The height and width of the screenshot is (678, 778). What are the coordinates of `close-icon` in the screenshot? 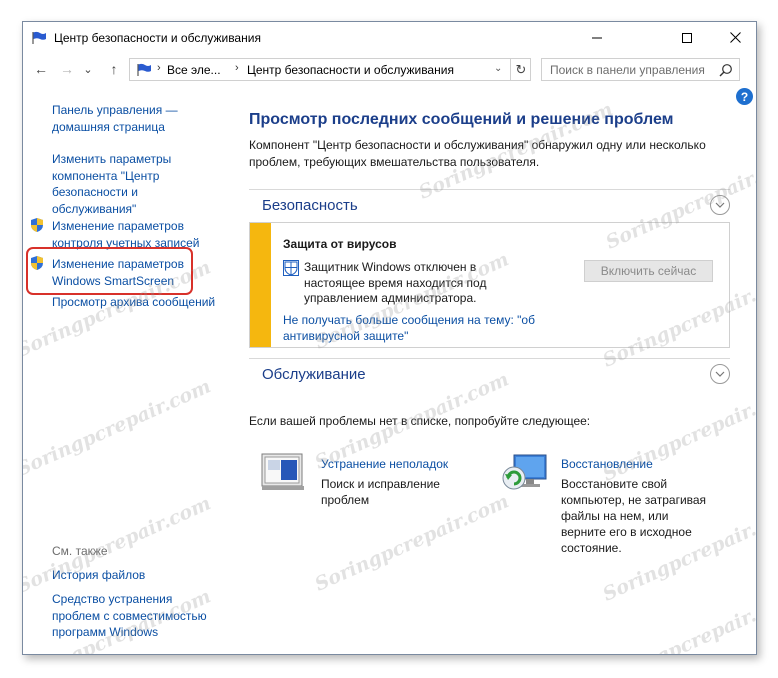 It's located at (735, 37).